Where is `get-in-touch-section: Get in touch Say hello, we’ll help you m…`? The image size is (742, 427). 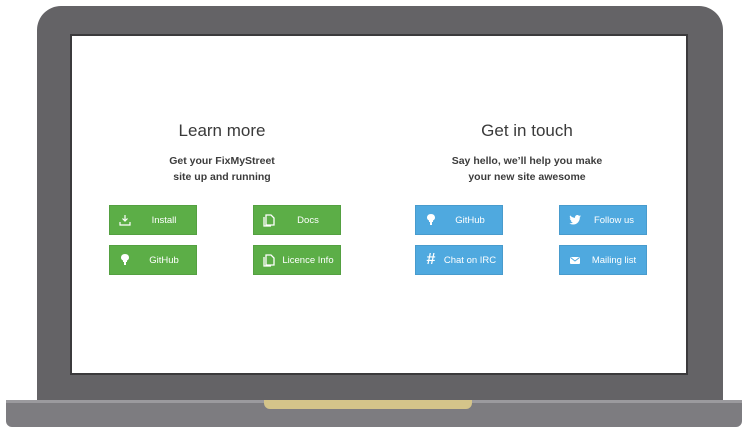
get-in-touch-section: Get in touch Say hello, we’ll help you m… is located at coordinates (527, 153).